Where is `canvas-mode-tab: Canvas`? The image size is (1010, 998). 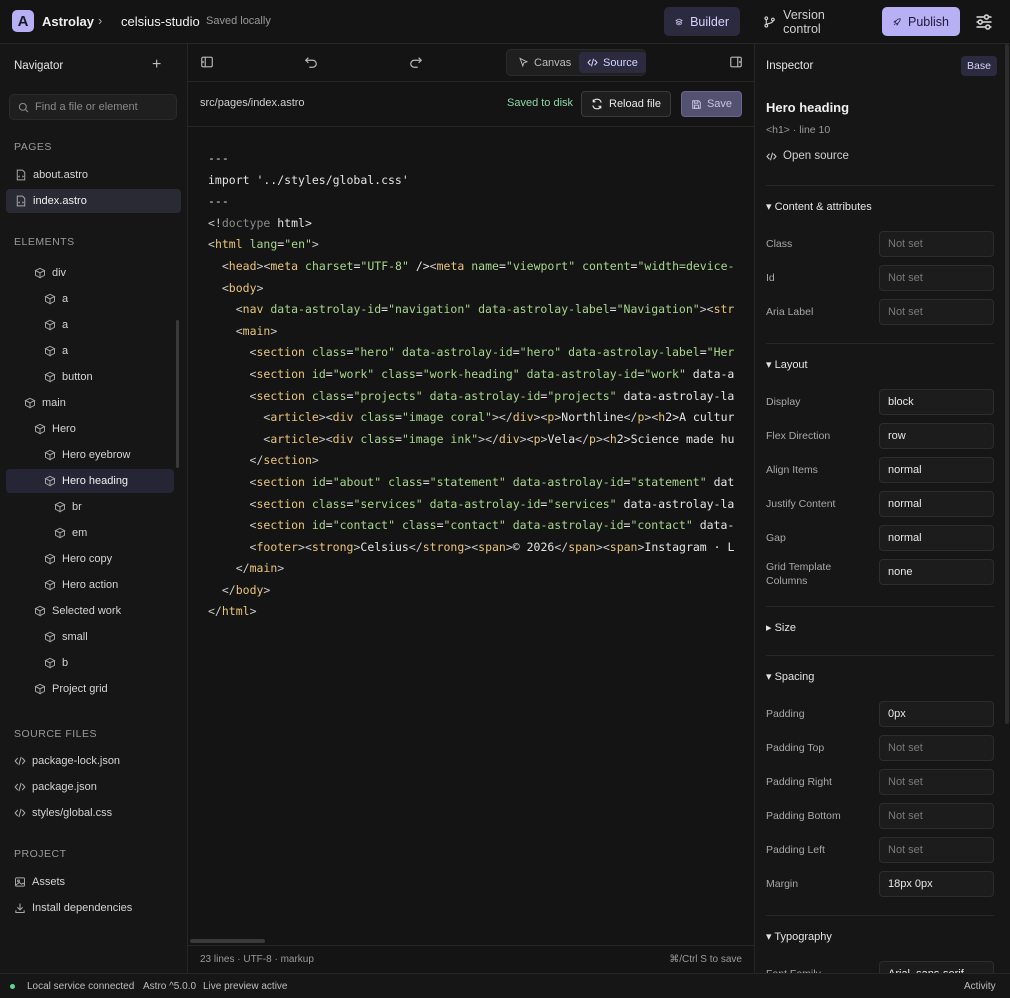 canvas-mode-tab: Canvas is located at coordinates (544, 62).